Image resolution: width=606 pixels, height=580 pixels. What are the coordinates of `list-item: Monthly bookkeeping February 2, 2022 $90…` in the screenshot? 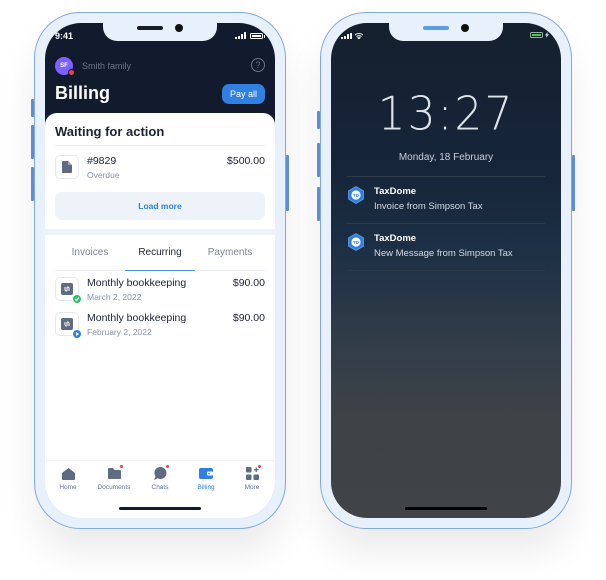 It's located at (160, 329).